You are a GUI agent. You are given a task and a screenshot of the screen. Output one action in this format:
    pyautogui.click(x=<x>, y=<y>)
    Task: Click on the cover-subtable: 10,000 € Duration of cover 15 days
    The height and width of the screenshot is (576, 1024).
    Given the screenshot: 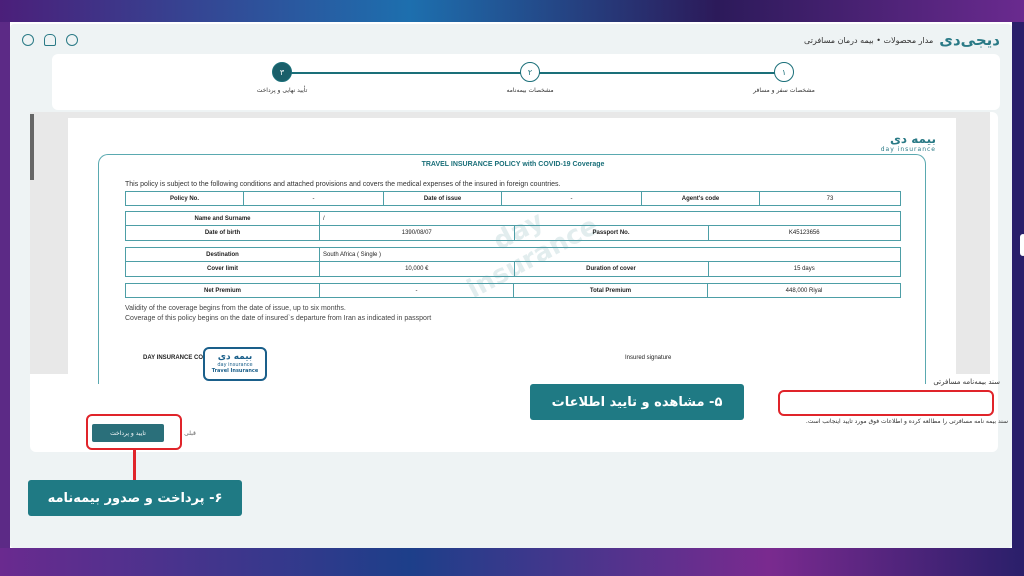 What is the action you would take?
    pyautogui.click(x=610, y=269)
    